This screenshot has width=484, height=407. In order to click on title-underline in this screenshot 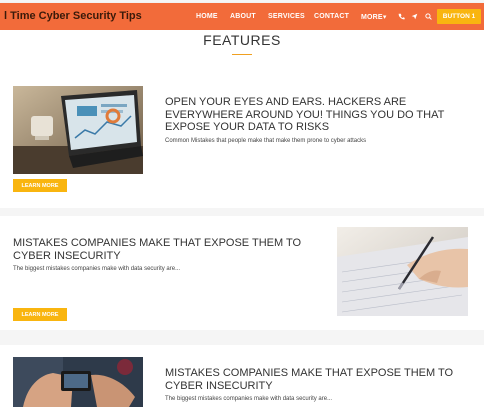, I will do `click(242, 54)`.